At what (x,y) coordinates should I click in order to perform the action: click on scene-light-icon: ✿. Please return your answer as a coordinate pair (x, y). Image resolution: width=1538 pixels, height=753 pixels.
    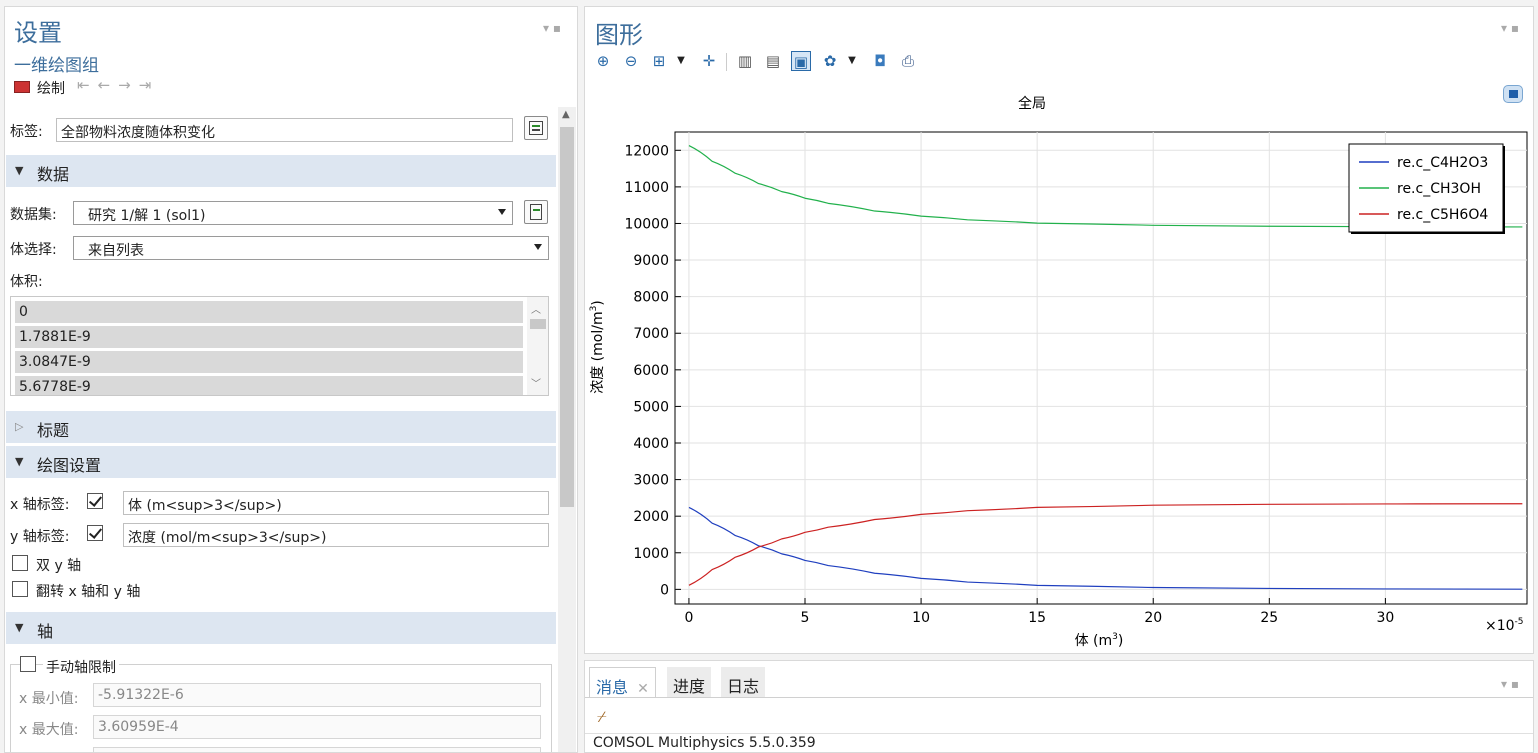
    Looking at the image, I should click on (830, 61).